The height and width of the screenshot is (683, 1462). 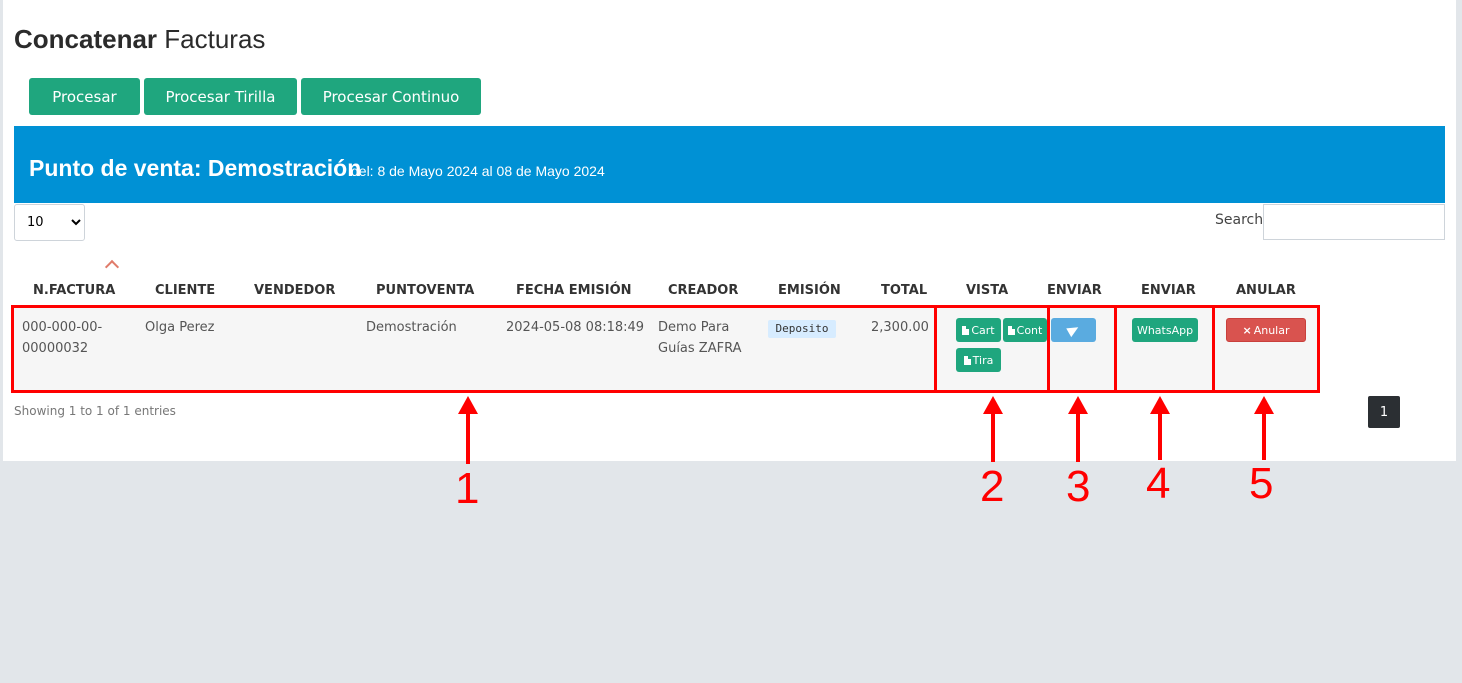 What do you see at coordinates (215, 39) in the screenshot?
I see `page-title-rest: Facturas` at bounding box center [215, 39].